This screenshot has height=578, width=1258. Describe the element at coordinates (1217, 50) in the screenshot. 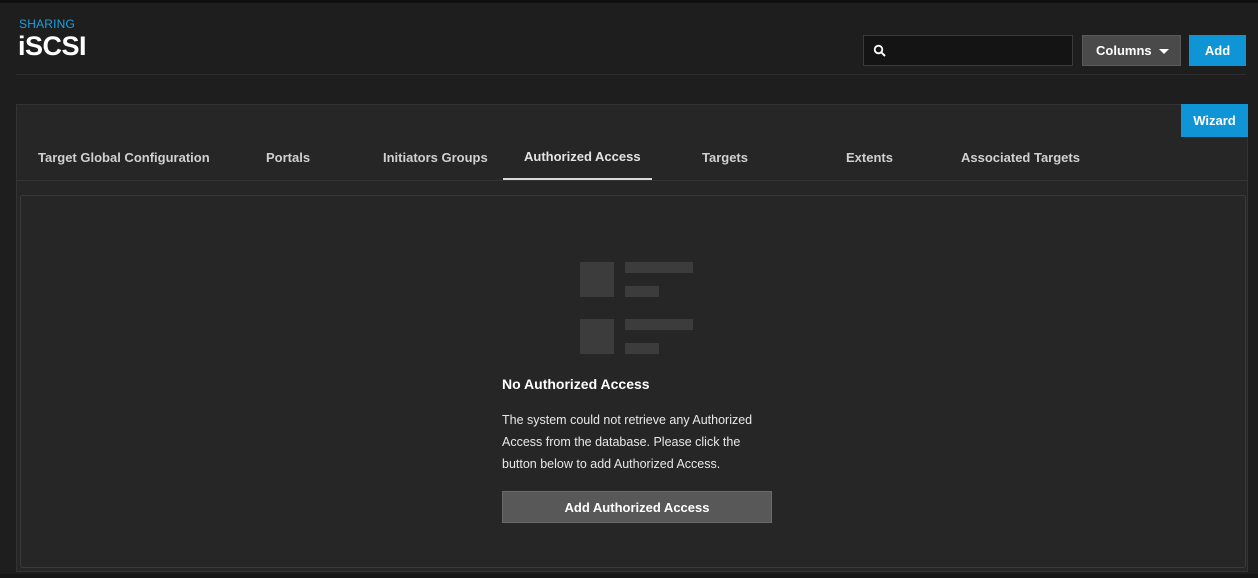

I see `add-button: Add` at that location.